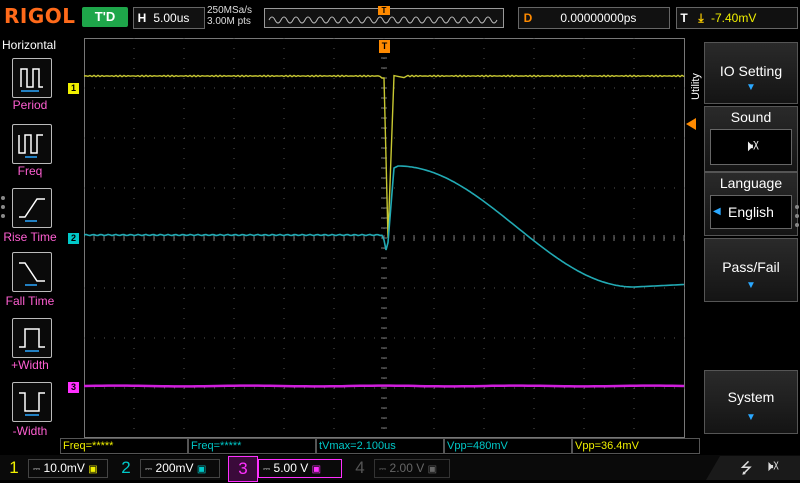  I want to click on trigger-time-marker: T, so click(384, 46).